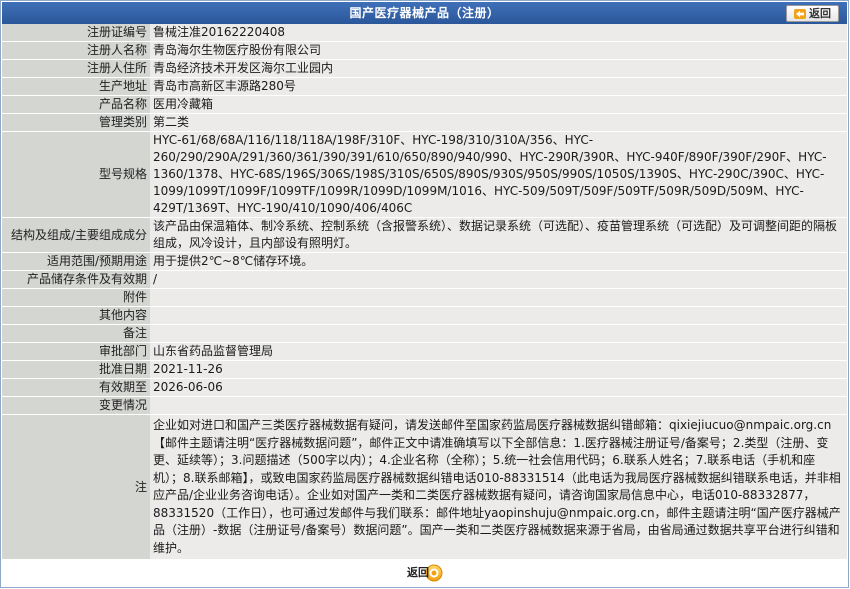  Describe the element at coordinates (498, 351) in the screenshot. I see `row-value: 山东省药品监督管理局` at that location.